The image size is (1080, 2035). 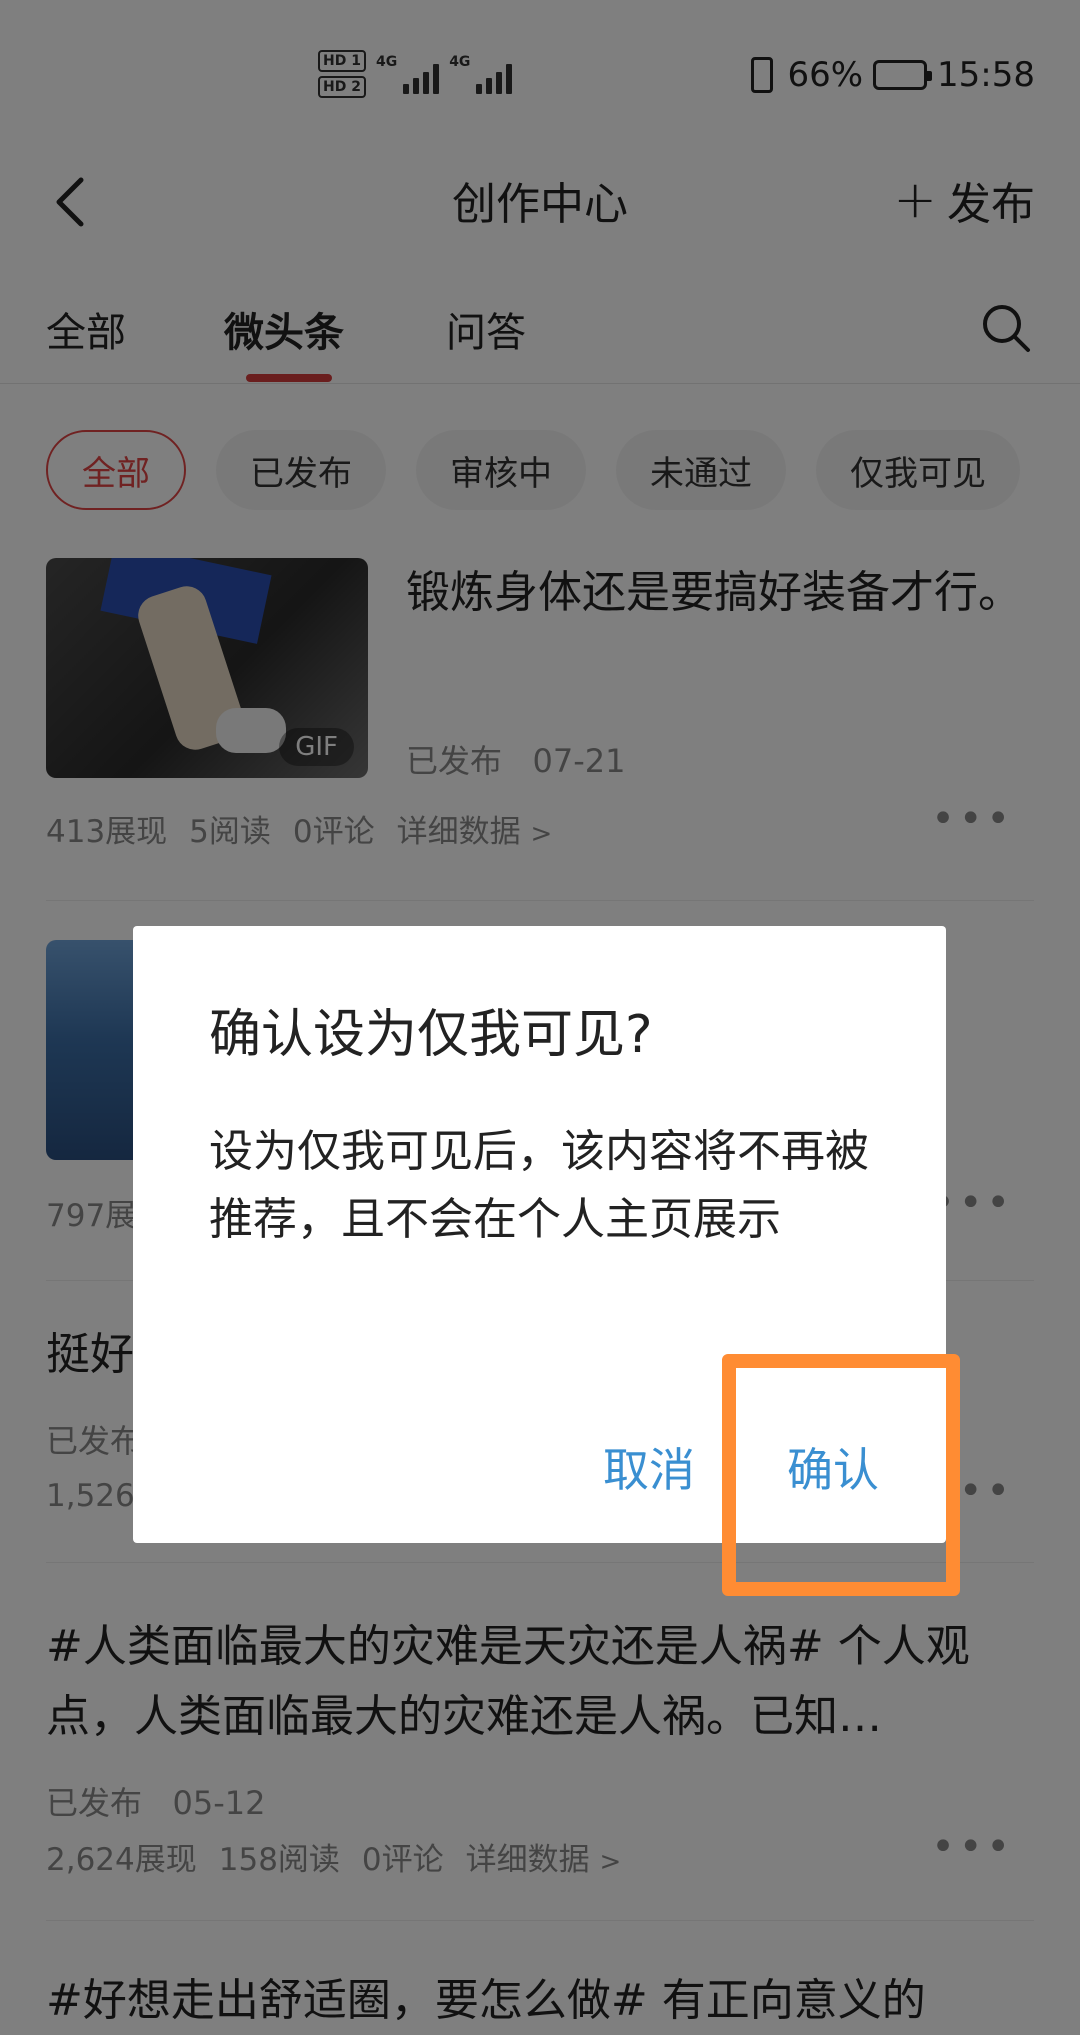 What do you see at coordinates (431, 1035) in the screenshot?
I see `dialog-title: 确认设为仅我可见?` at bounding box center [431, 1035].